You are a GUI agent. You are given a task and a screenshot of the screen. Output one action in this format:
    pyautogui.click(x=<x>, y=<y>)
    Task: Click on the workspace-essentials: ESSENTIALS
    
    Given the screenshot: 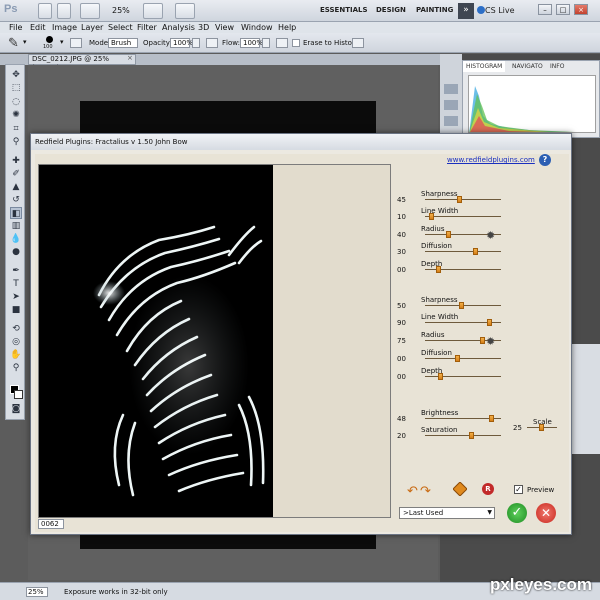 What is the action you would take?
    pyautogui.click(x=344, y=10)
    